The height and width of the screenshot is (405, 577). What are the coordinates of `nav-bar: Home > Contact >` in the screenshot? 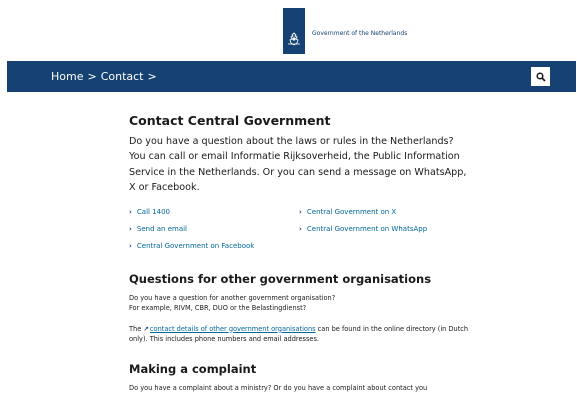 It's located at (291, 76).